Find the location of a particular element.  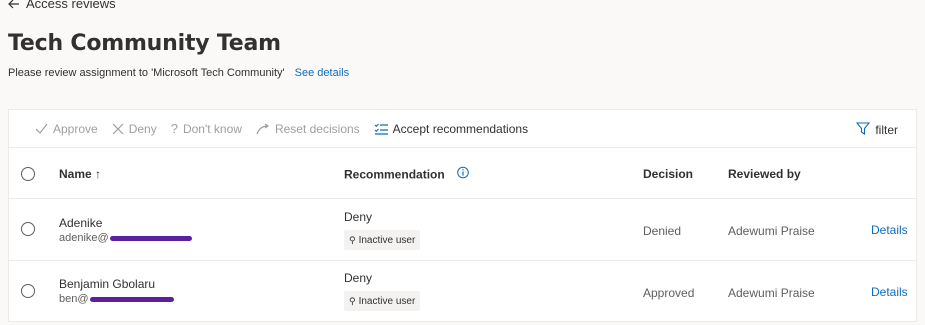

name-column-header: Name ↑ is located at coordinates (80, 174).